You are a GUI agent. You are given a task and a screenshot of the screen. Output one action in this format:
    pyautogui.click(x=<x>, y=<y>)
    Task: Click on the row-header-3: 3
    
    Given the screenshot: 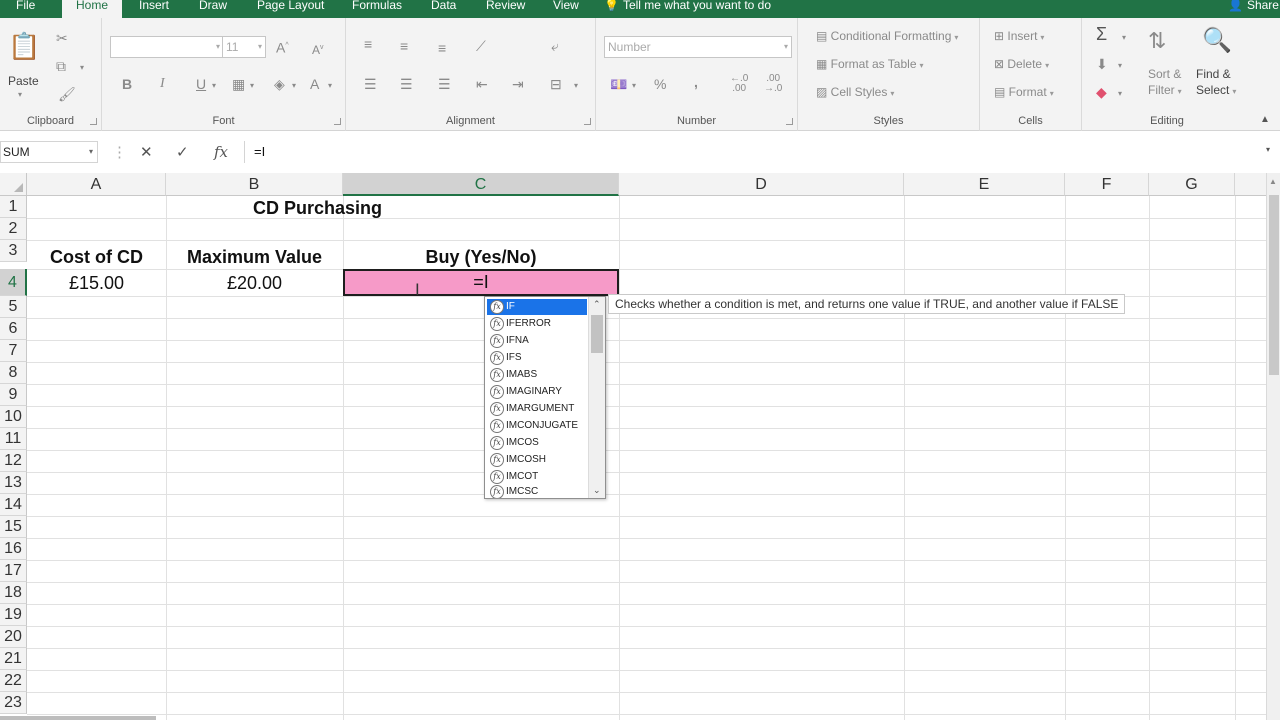 What is the action you would take?
    pyautogui.click(x=13, y=251)
    